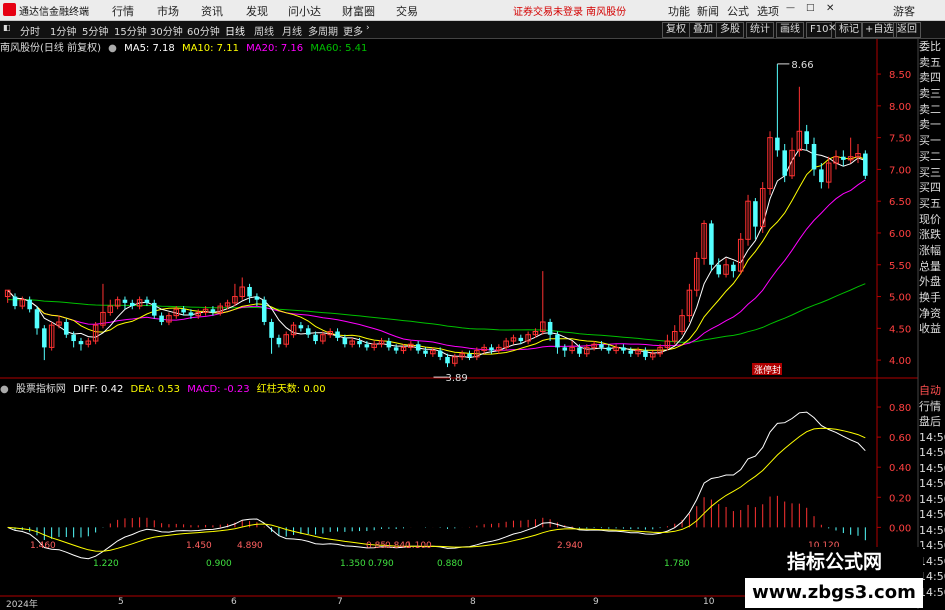 This screenshot has width=945, height=610. What do you see at coordinates (932, 391) in the screenshot?
I see `side2-label: 自动` at bounding box center [932, 391].